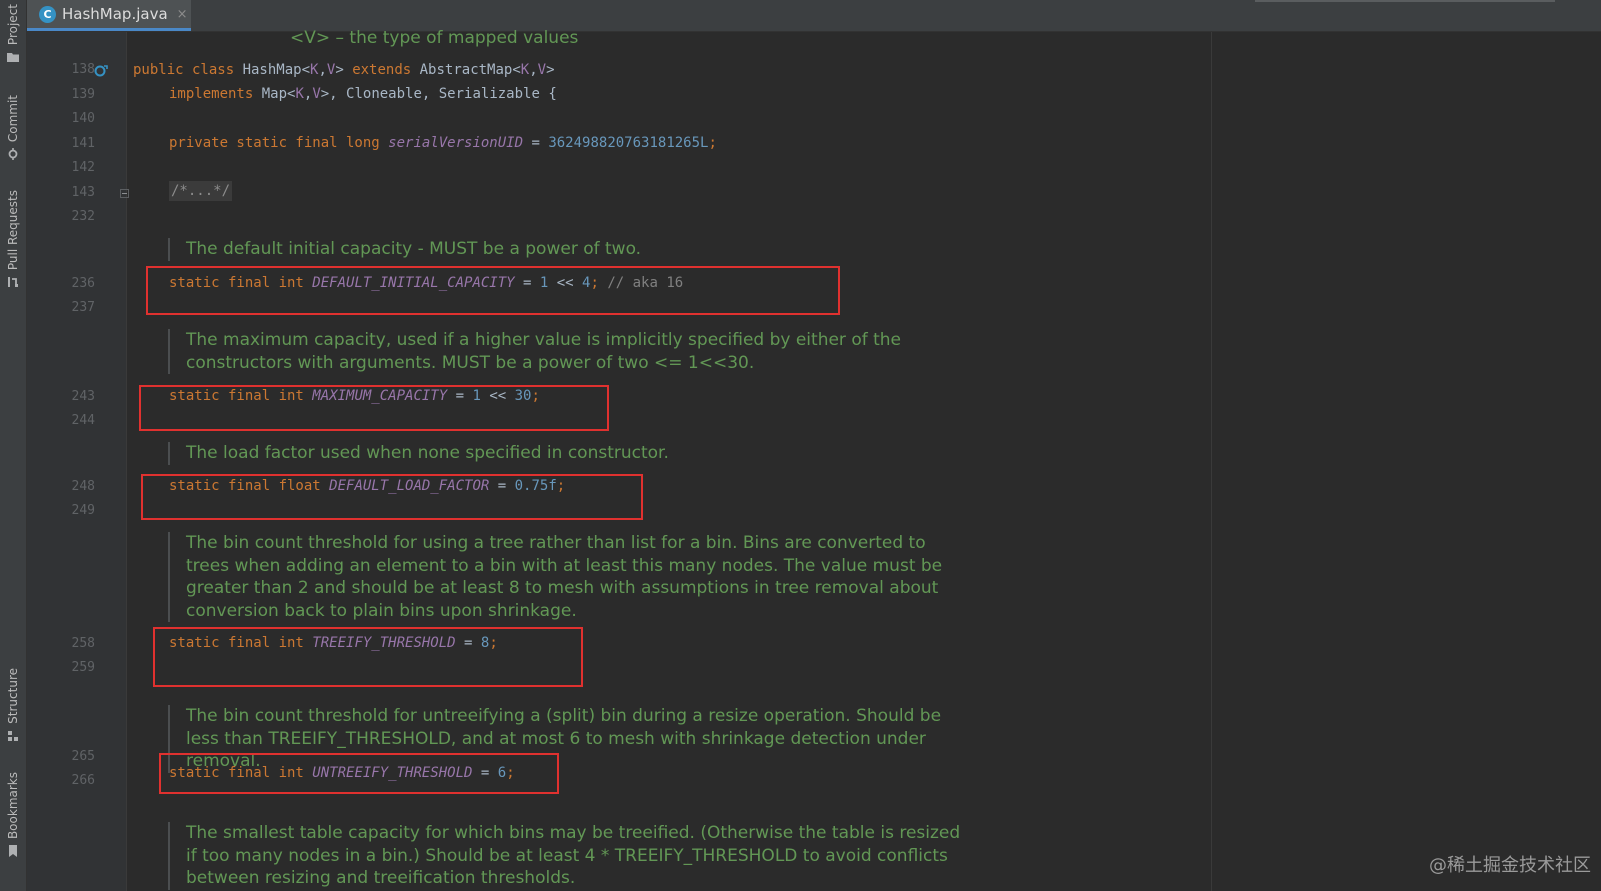 The image size is (1601, 891). Describe the element at coordinates (13, 25) in the screenshot. I see `project-tool-label: Project` at that location.